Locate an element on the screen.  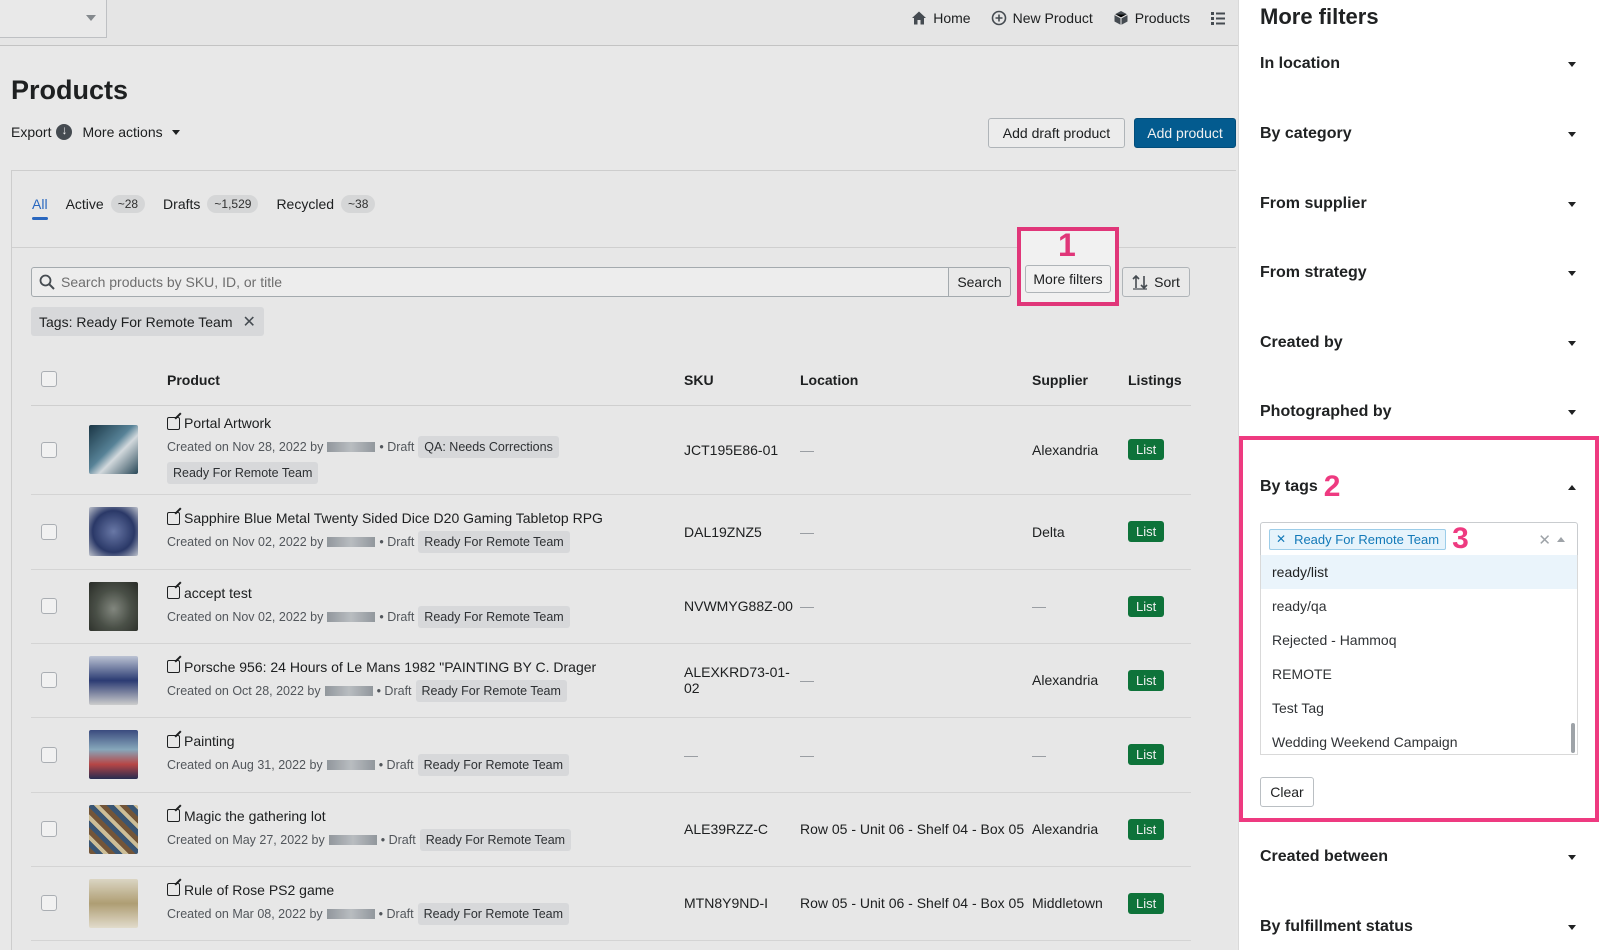
tag-option: ready/list is located at coordinates (1419, 572).